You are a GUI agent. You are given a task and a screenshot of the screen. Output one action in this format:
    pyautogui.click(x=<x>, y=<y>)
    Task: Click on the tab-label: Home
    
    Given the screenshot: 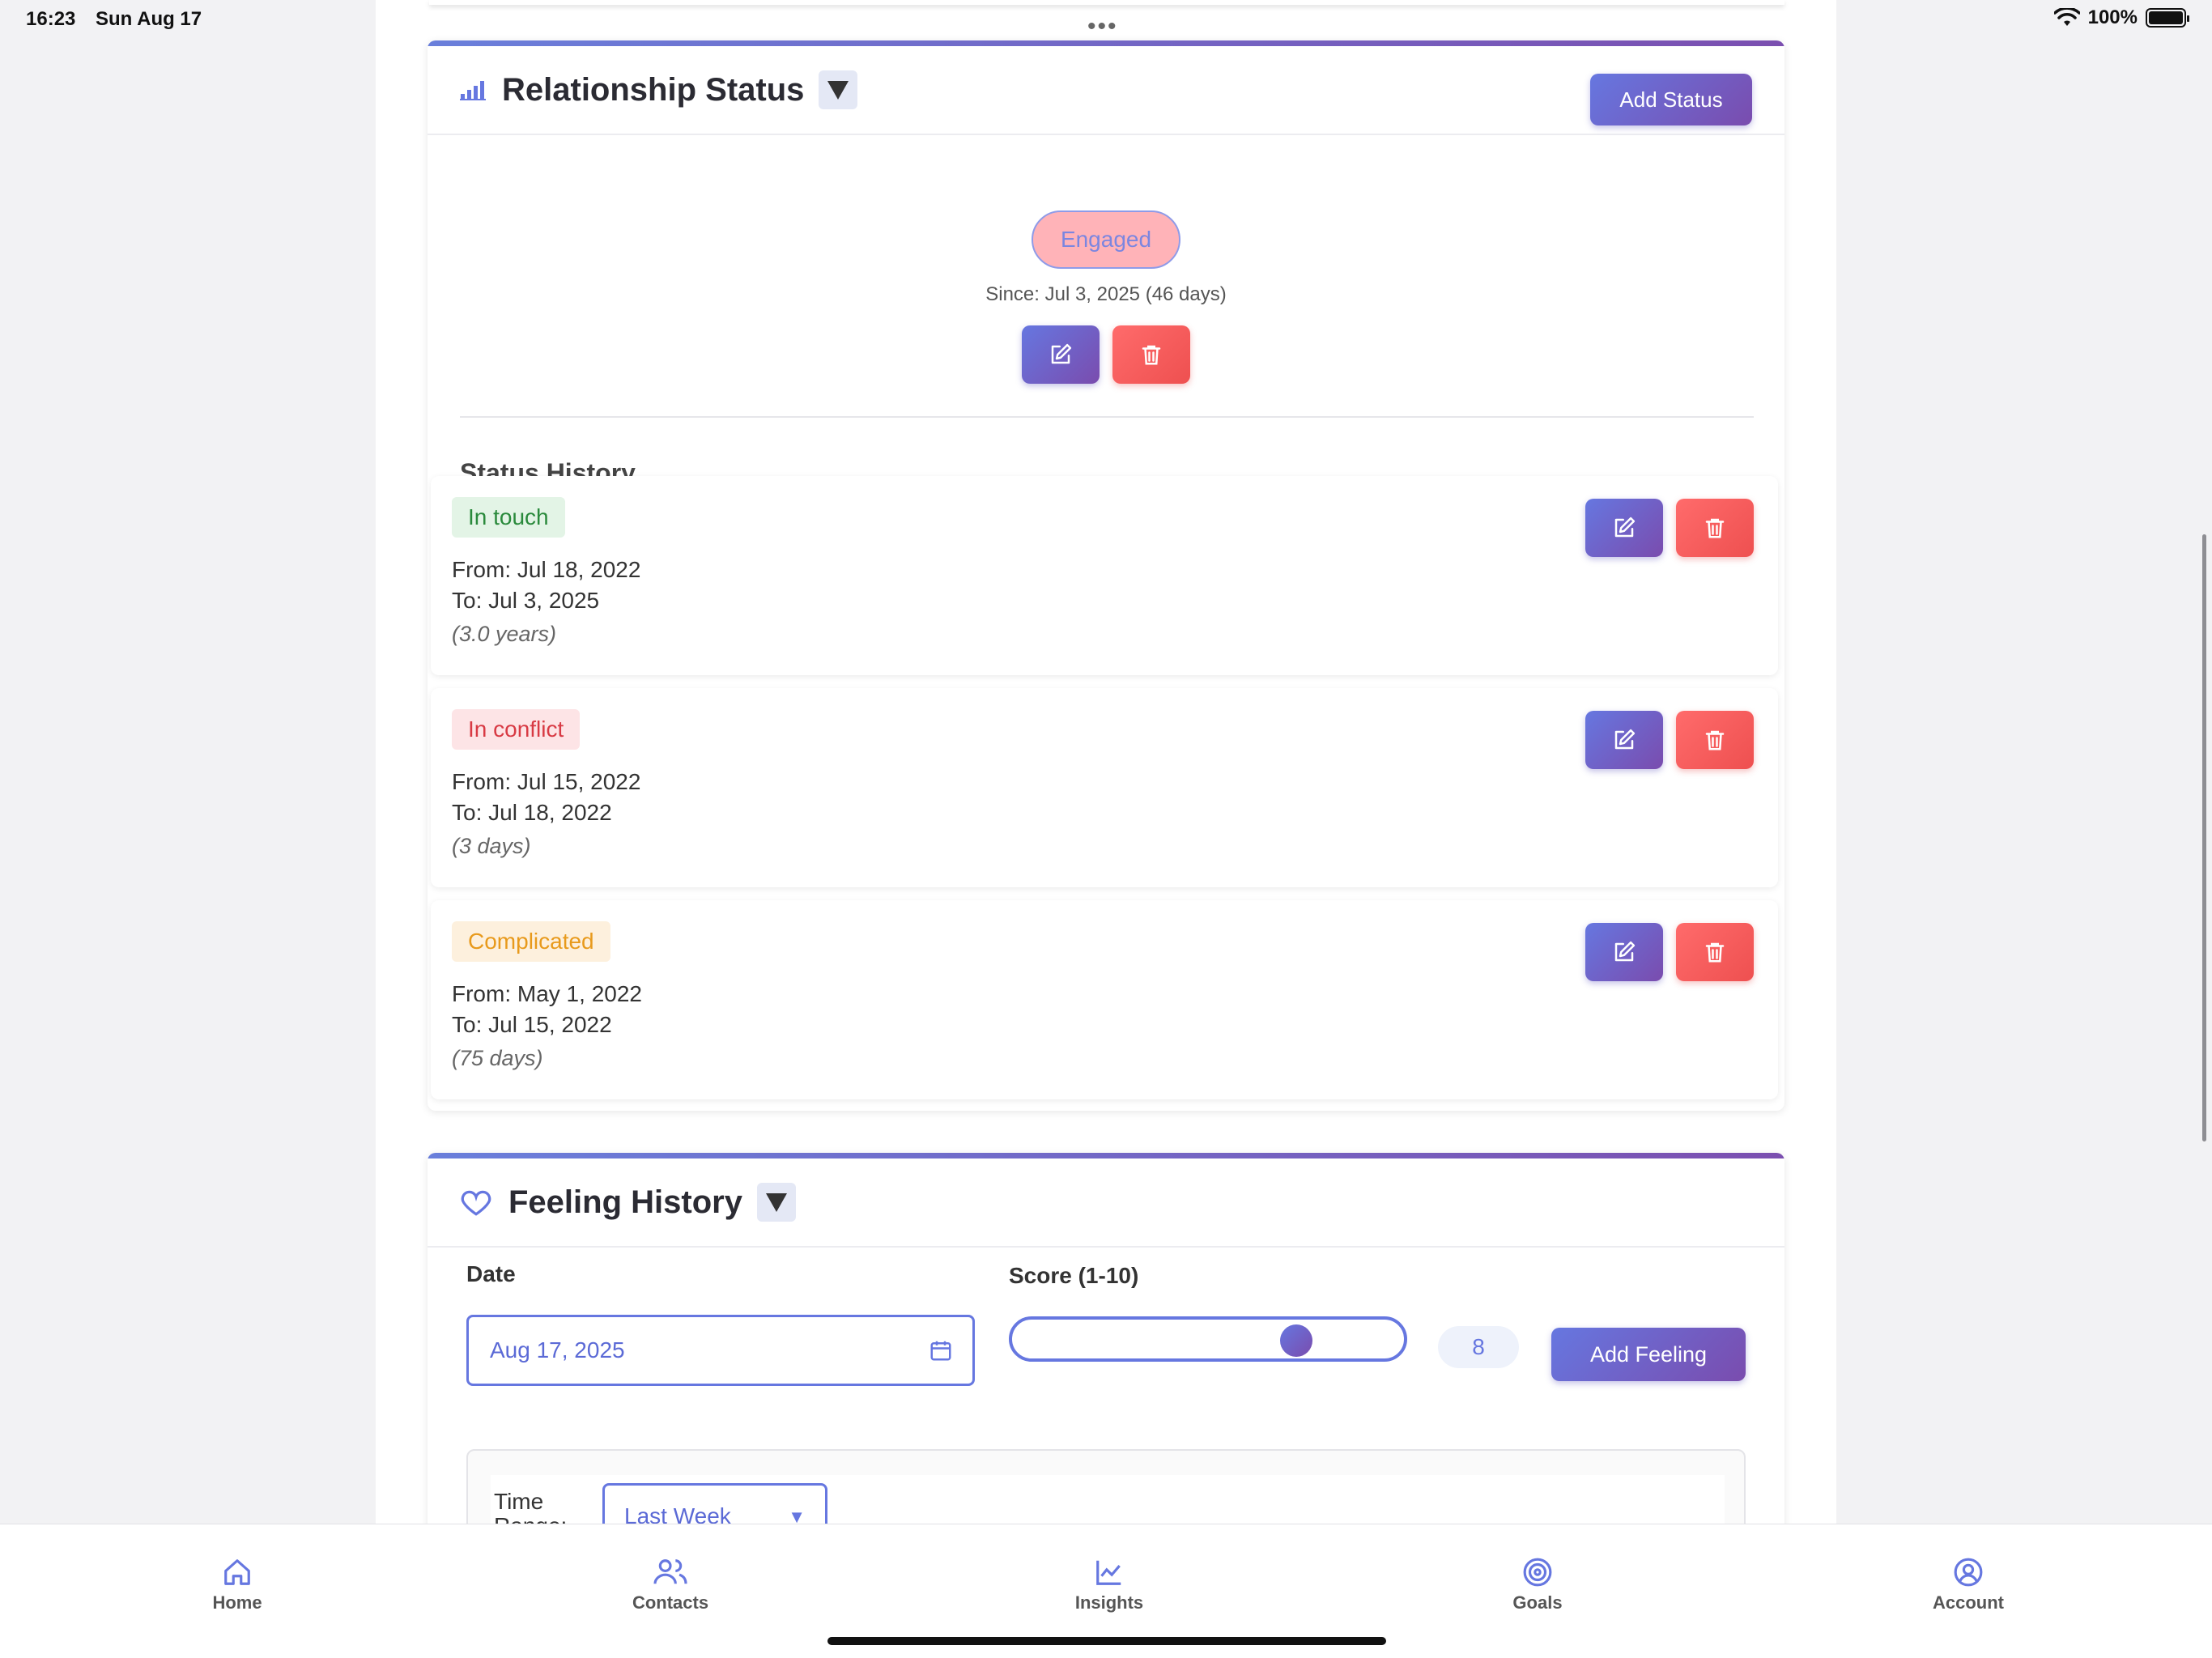 What is the action you would take?
    pyautogui.click(x=237, y=1602)
    